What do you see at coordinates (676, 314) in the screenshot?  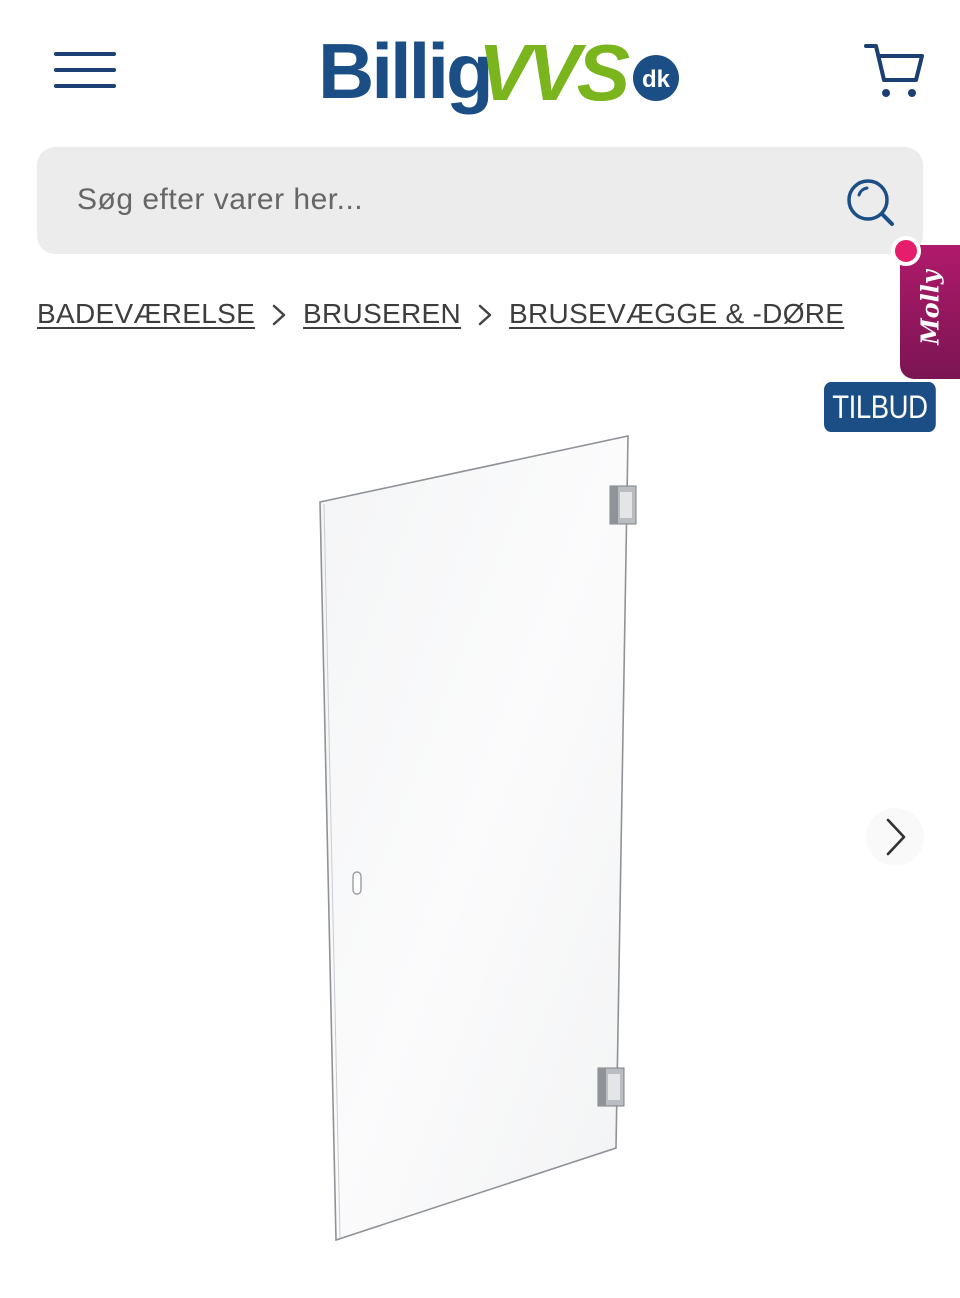 I see `breadcrumb-item-brusevaegge-doere: BRUSEVÆGGE & -DØRE` at bounding box center [676, 314].